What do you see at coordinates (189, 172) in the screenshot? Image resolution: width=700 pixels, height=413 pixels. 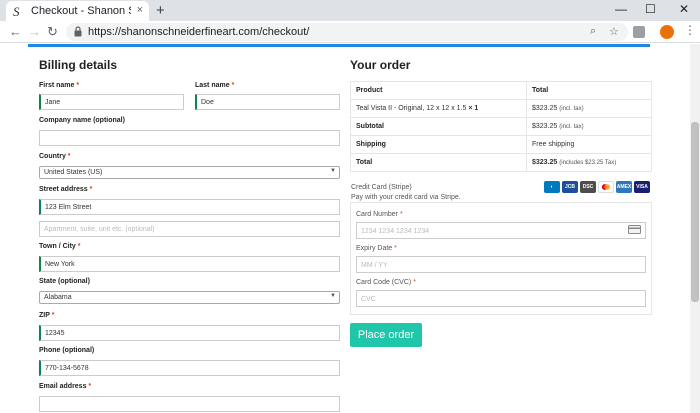 I see `country-select: United States (US) ▼` at bounding box center [189, 172].